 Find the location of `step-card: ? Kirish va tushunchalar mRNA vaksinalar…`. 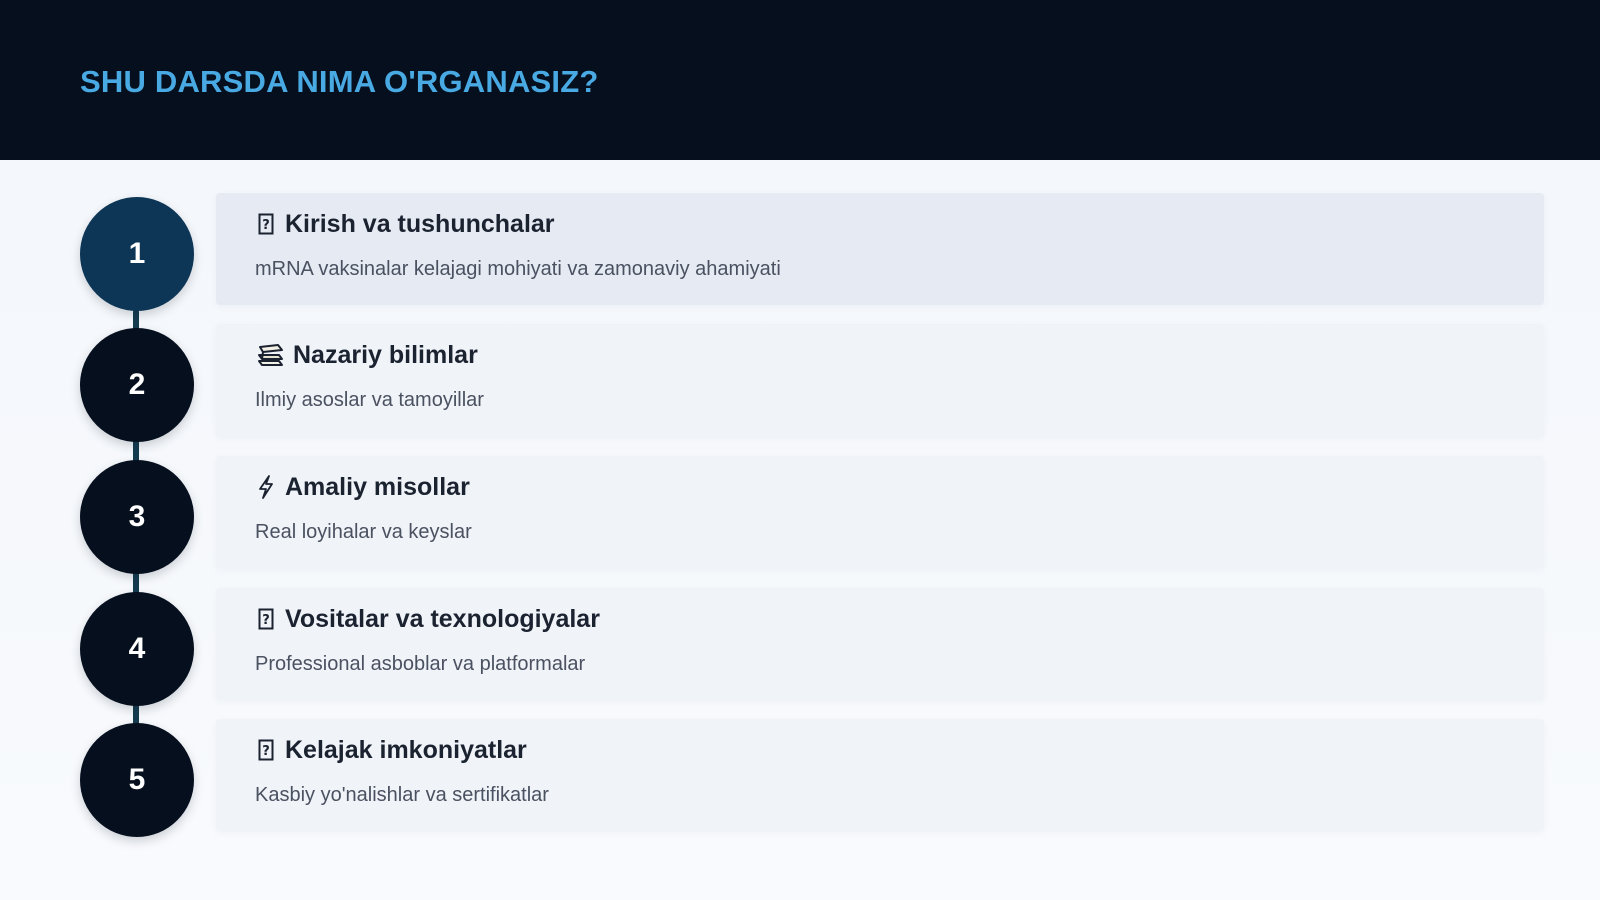

step-card: ? Kirish va tushunchalar mRNA vaksinalar… is located at coordinates (880, 249).